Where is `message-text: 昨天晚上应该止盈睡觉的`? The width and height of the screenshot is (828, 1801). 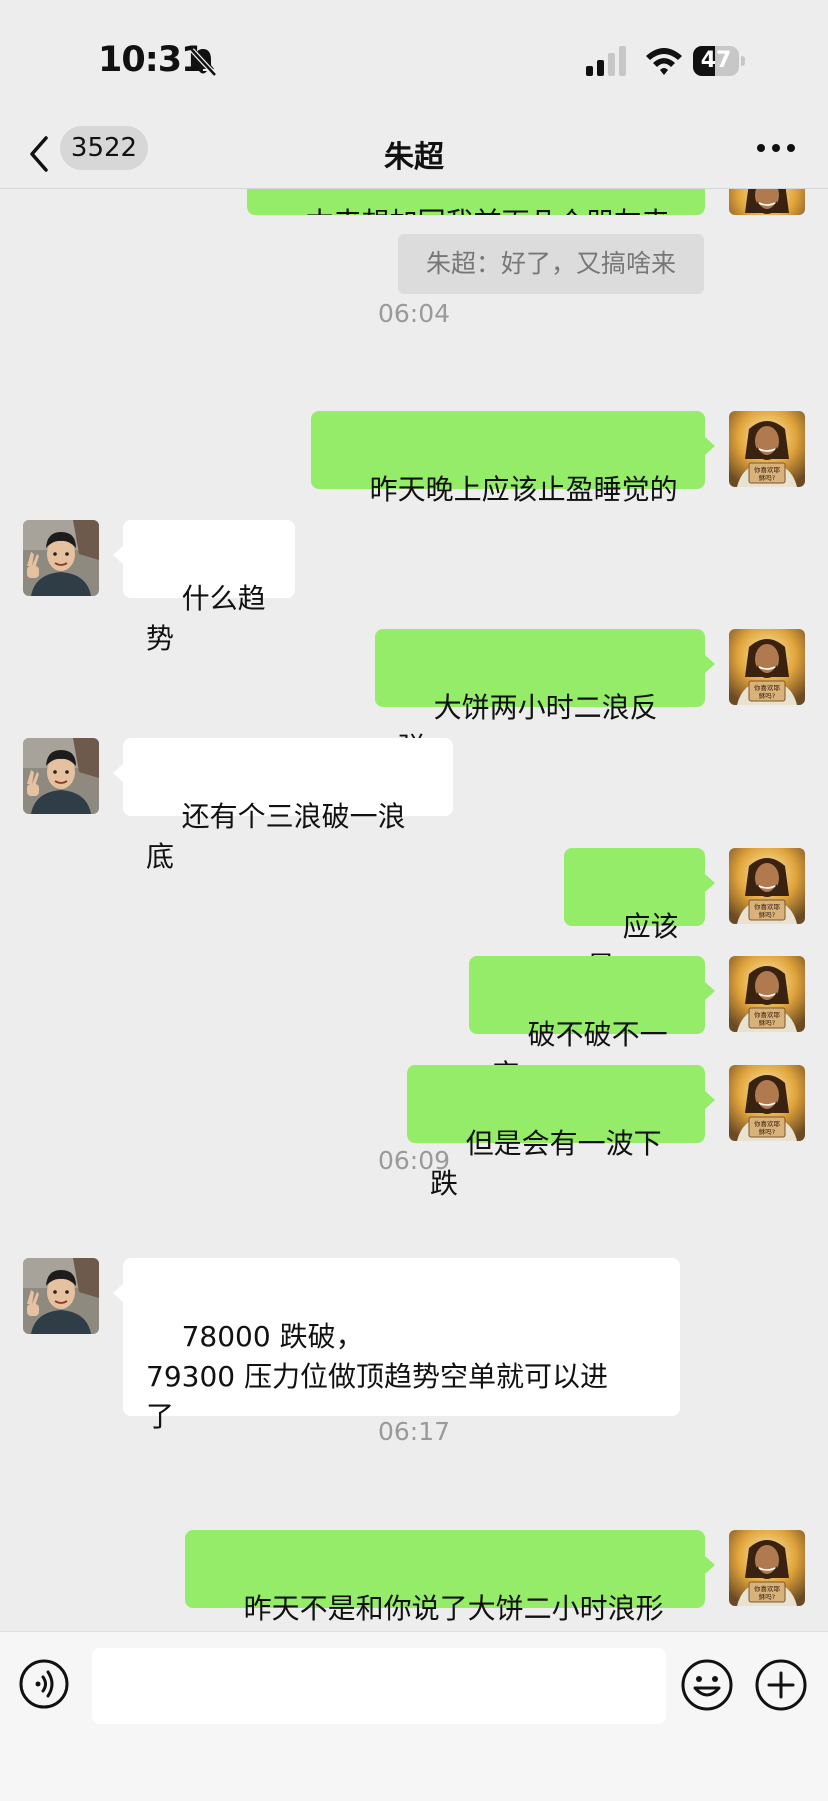 message-text: 昨天晚上应该止盈睡觉的 is located at coordinates (523, 489).